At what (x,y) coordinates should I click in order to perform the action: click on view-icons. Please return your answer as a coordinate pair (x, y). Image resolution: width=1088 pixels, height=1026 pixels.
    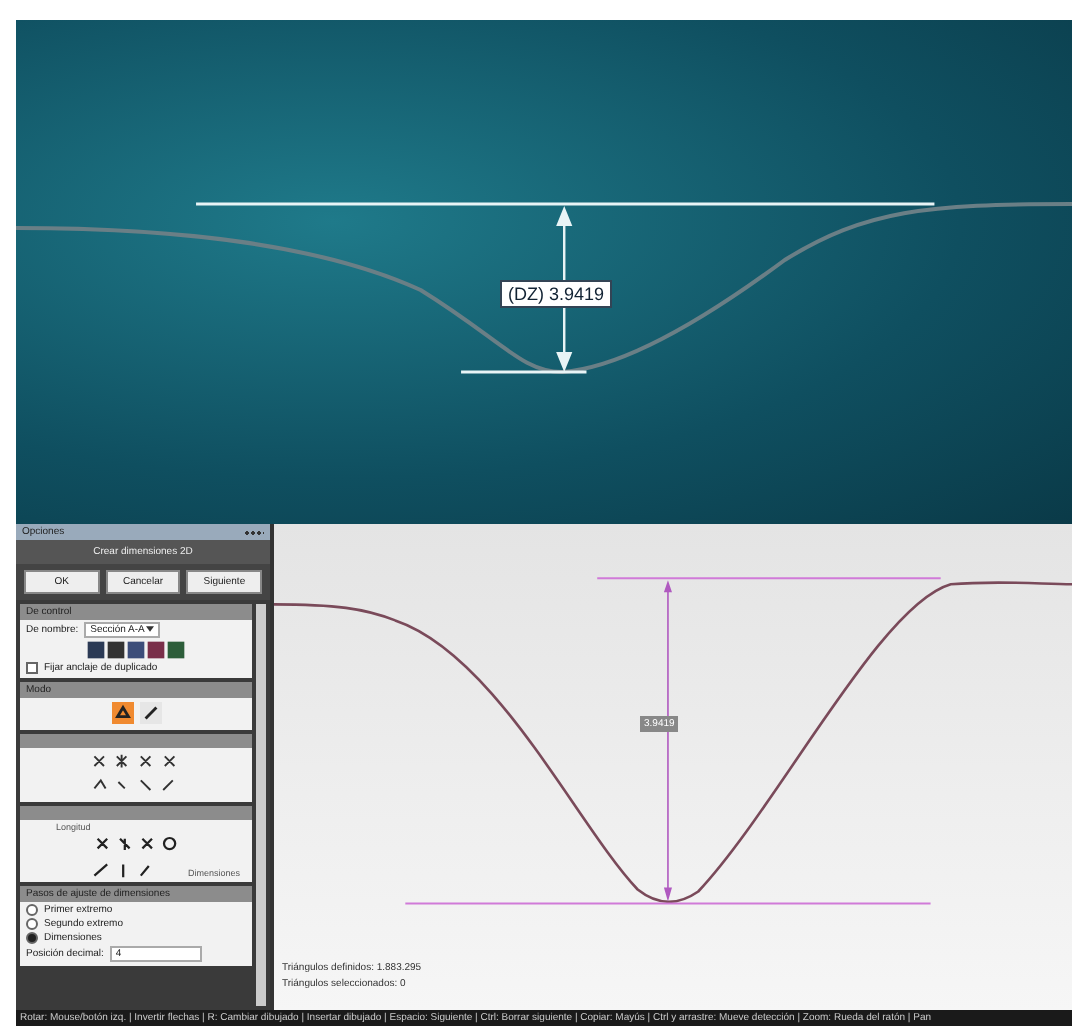
    Looking at the image, I should click on (136, 650).